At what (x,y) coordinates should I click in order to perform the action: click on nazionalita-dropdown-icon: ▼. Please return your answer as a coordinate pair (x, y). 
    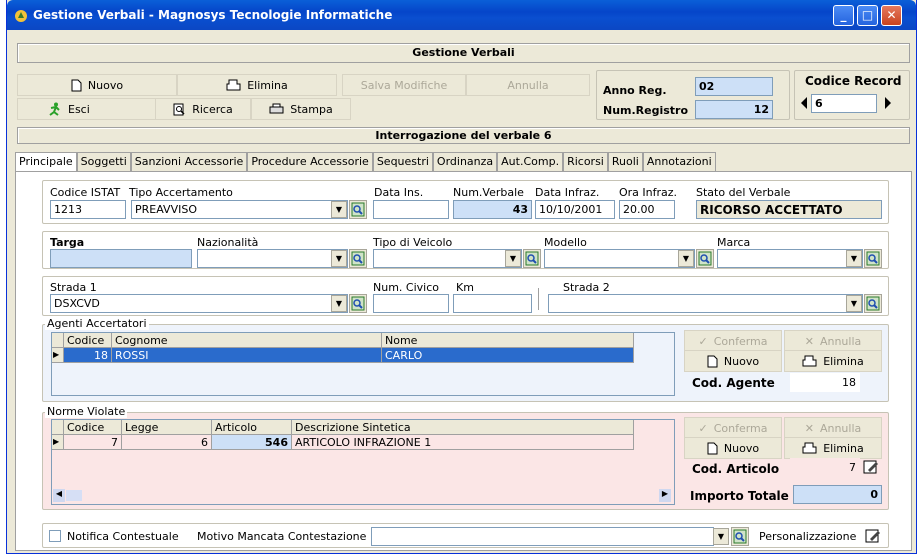
    Looking at the image, I should click on (339, 258).